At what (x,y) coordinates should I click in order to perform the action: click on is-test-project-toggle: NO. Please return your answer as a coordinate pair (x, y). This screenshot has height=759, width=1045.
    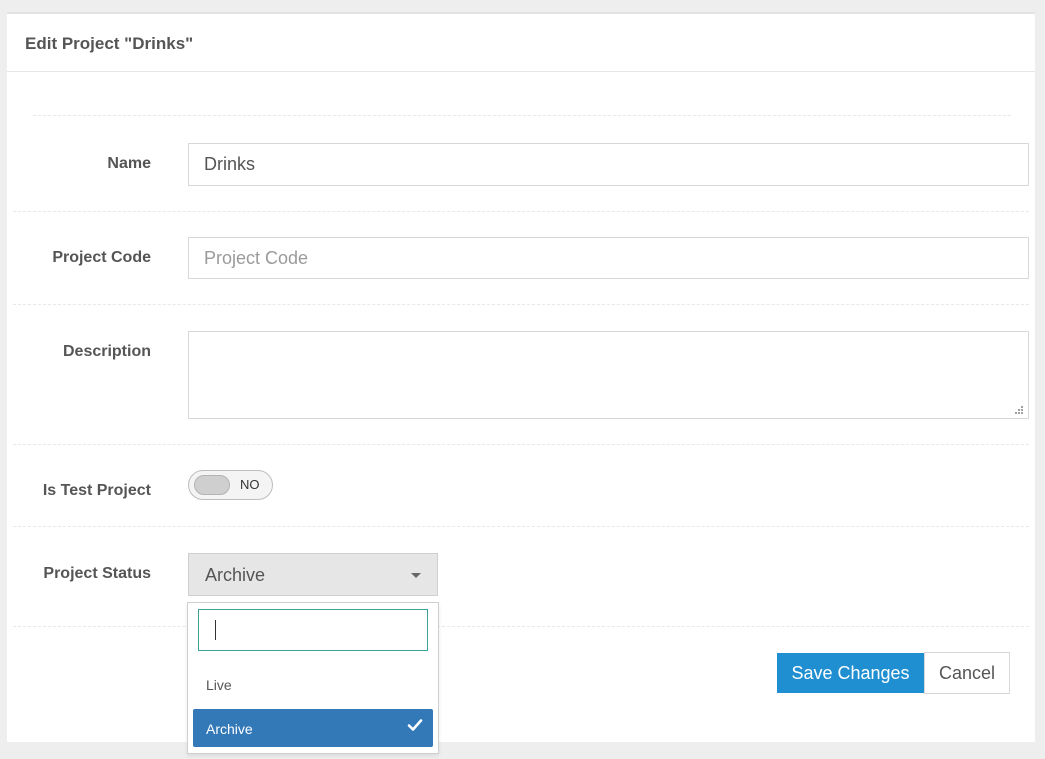
    Looking at the image, I should click on (230, 485).